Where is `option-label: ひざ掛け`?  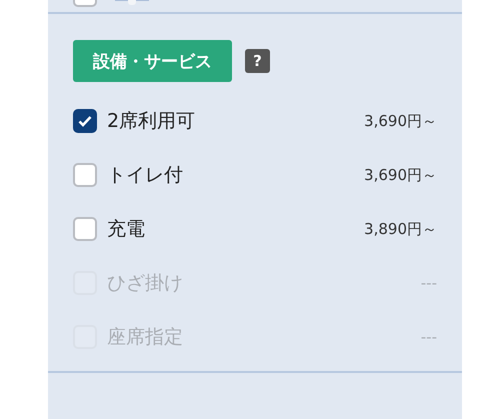
option-label: ひざ掛け is located at coordinates (145, 283).